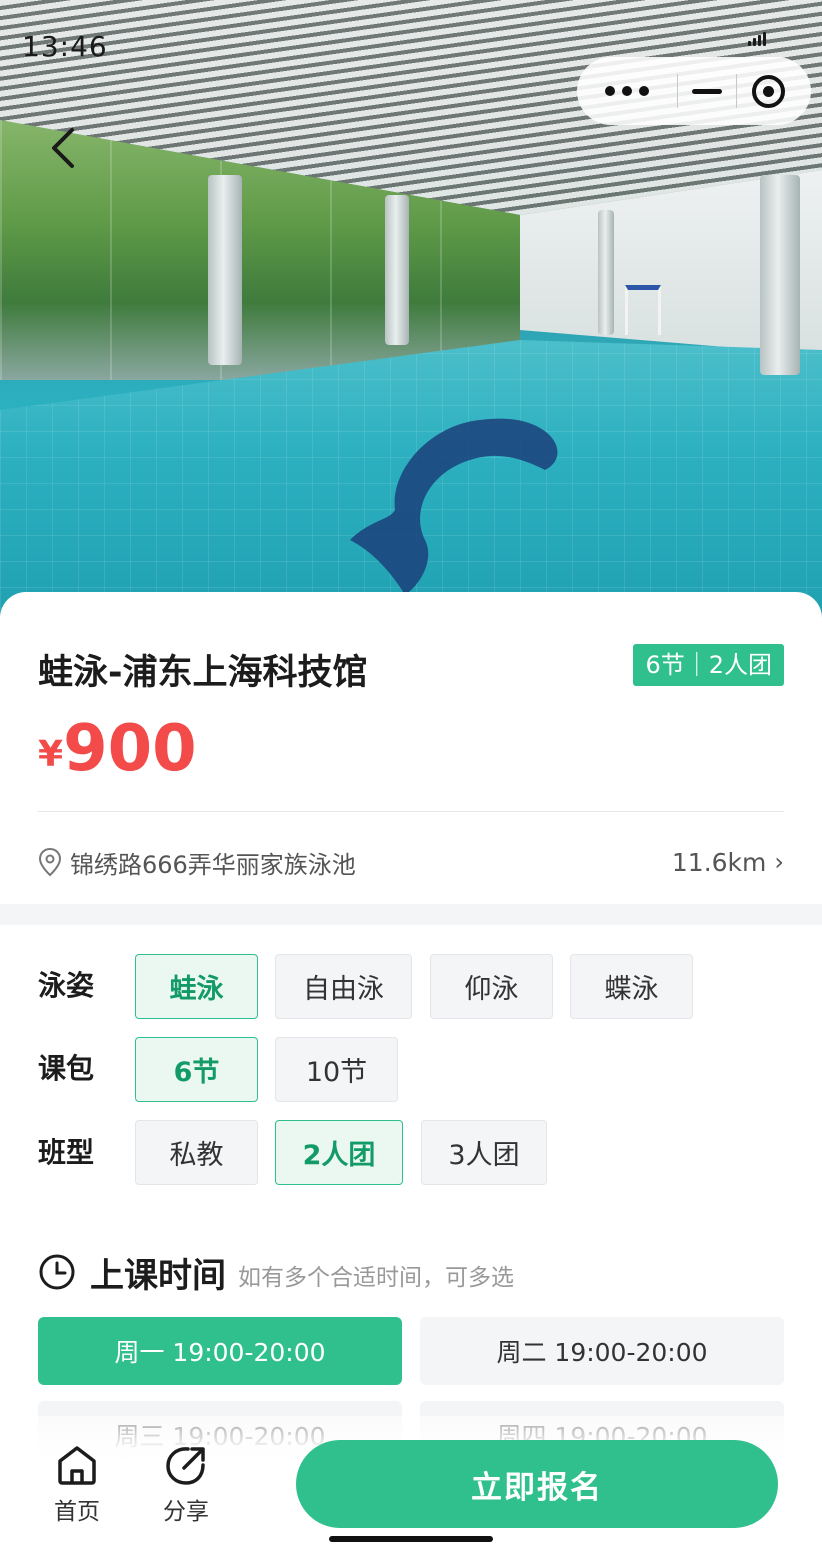 The width and height of the screenshot is (822, 1550). Describe the element at coordinates (411, 862) in the screenshot. I see `address-row: 锦绣路666弄华丽家族泳池 11.6km ›` at that location.